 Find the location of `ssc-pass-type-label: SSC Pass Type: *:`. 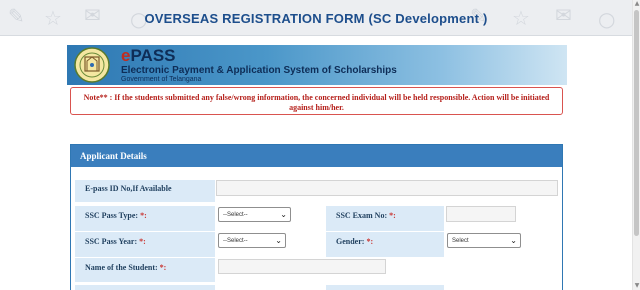

ssc-pass-type-label: SSC Pass Type: *: is located at coordinates (145, 218).